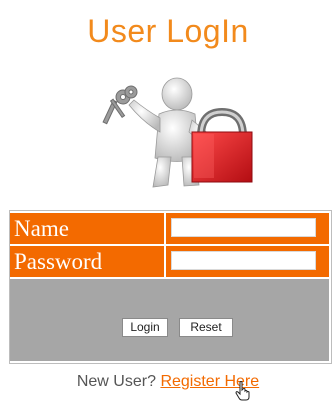 The height and width of the screenshot is (401, 336). Describe the element at coordinates (87, 261) in the screenshot. I see `password-label: Password` at that location.